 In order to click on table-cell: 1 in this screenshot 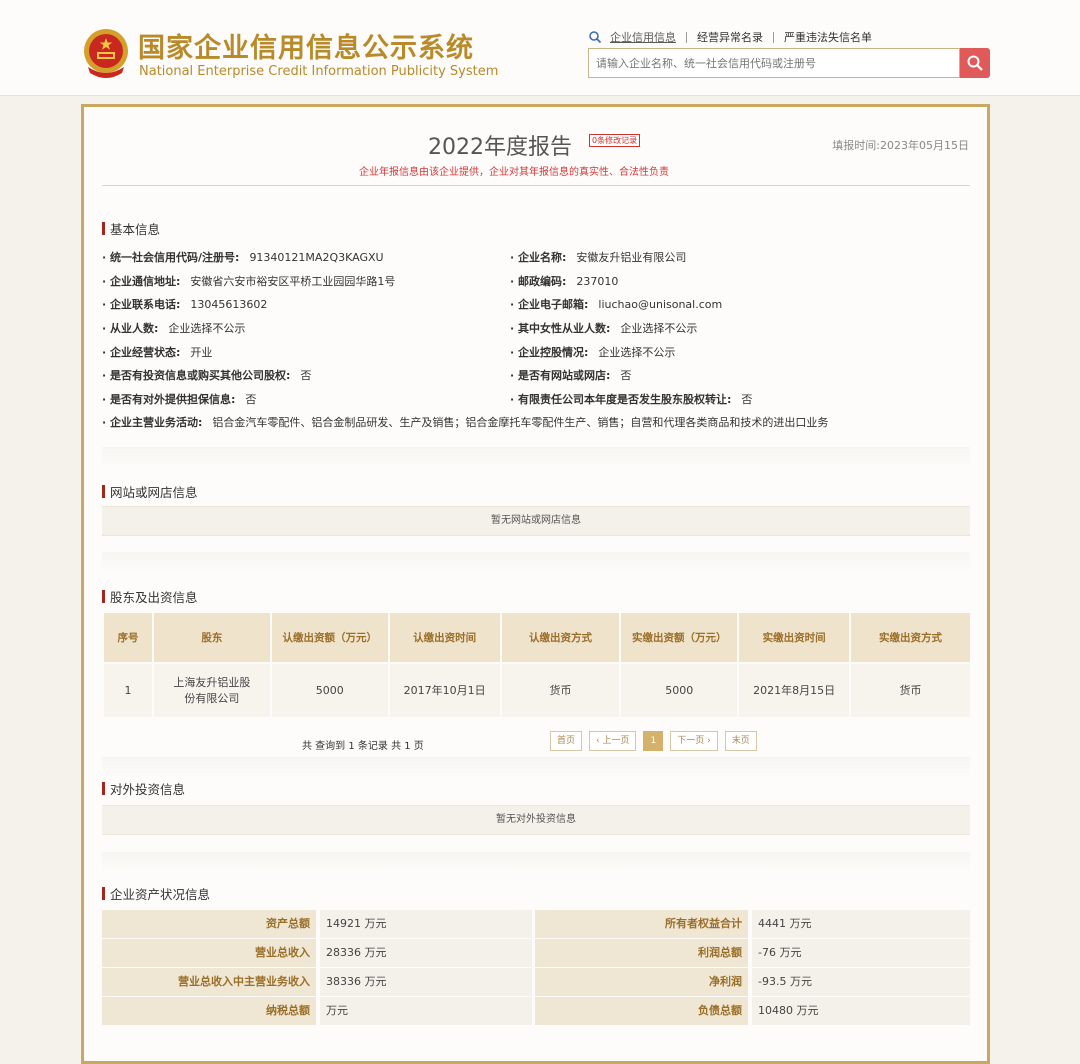, I will do `click(127, 689)`.